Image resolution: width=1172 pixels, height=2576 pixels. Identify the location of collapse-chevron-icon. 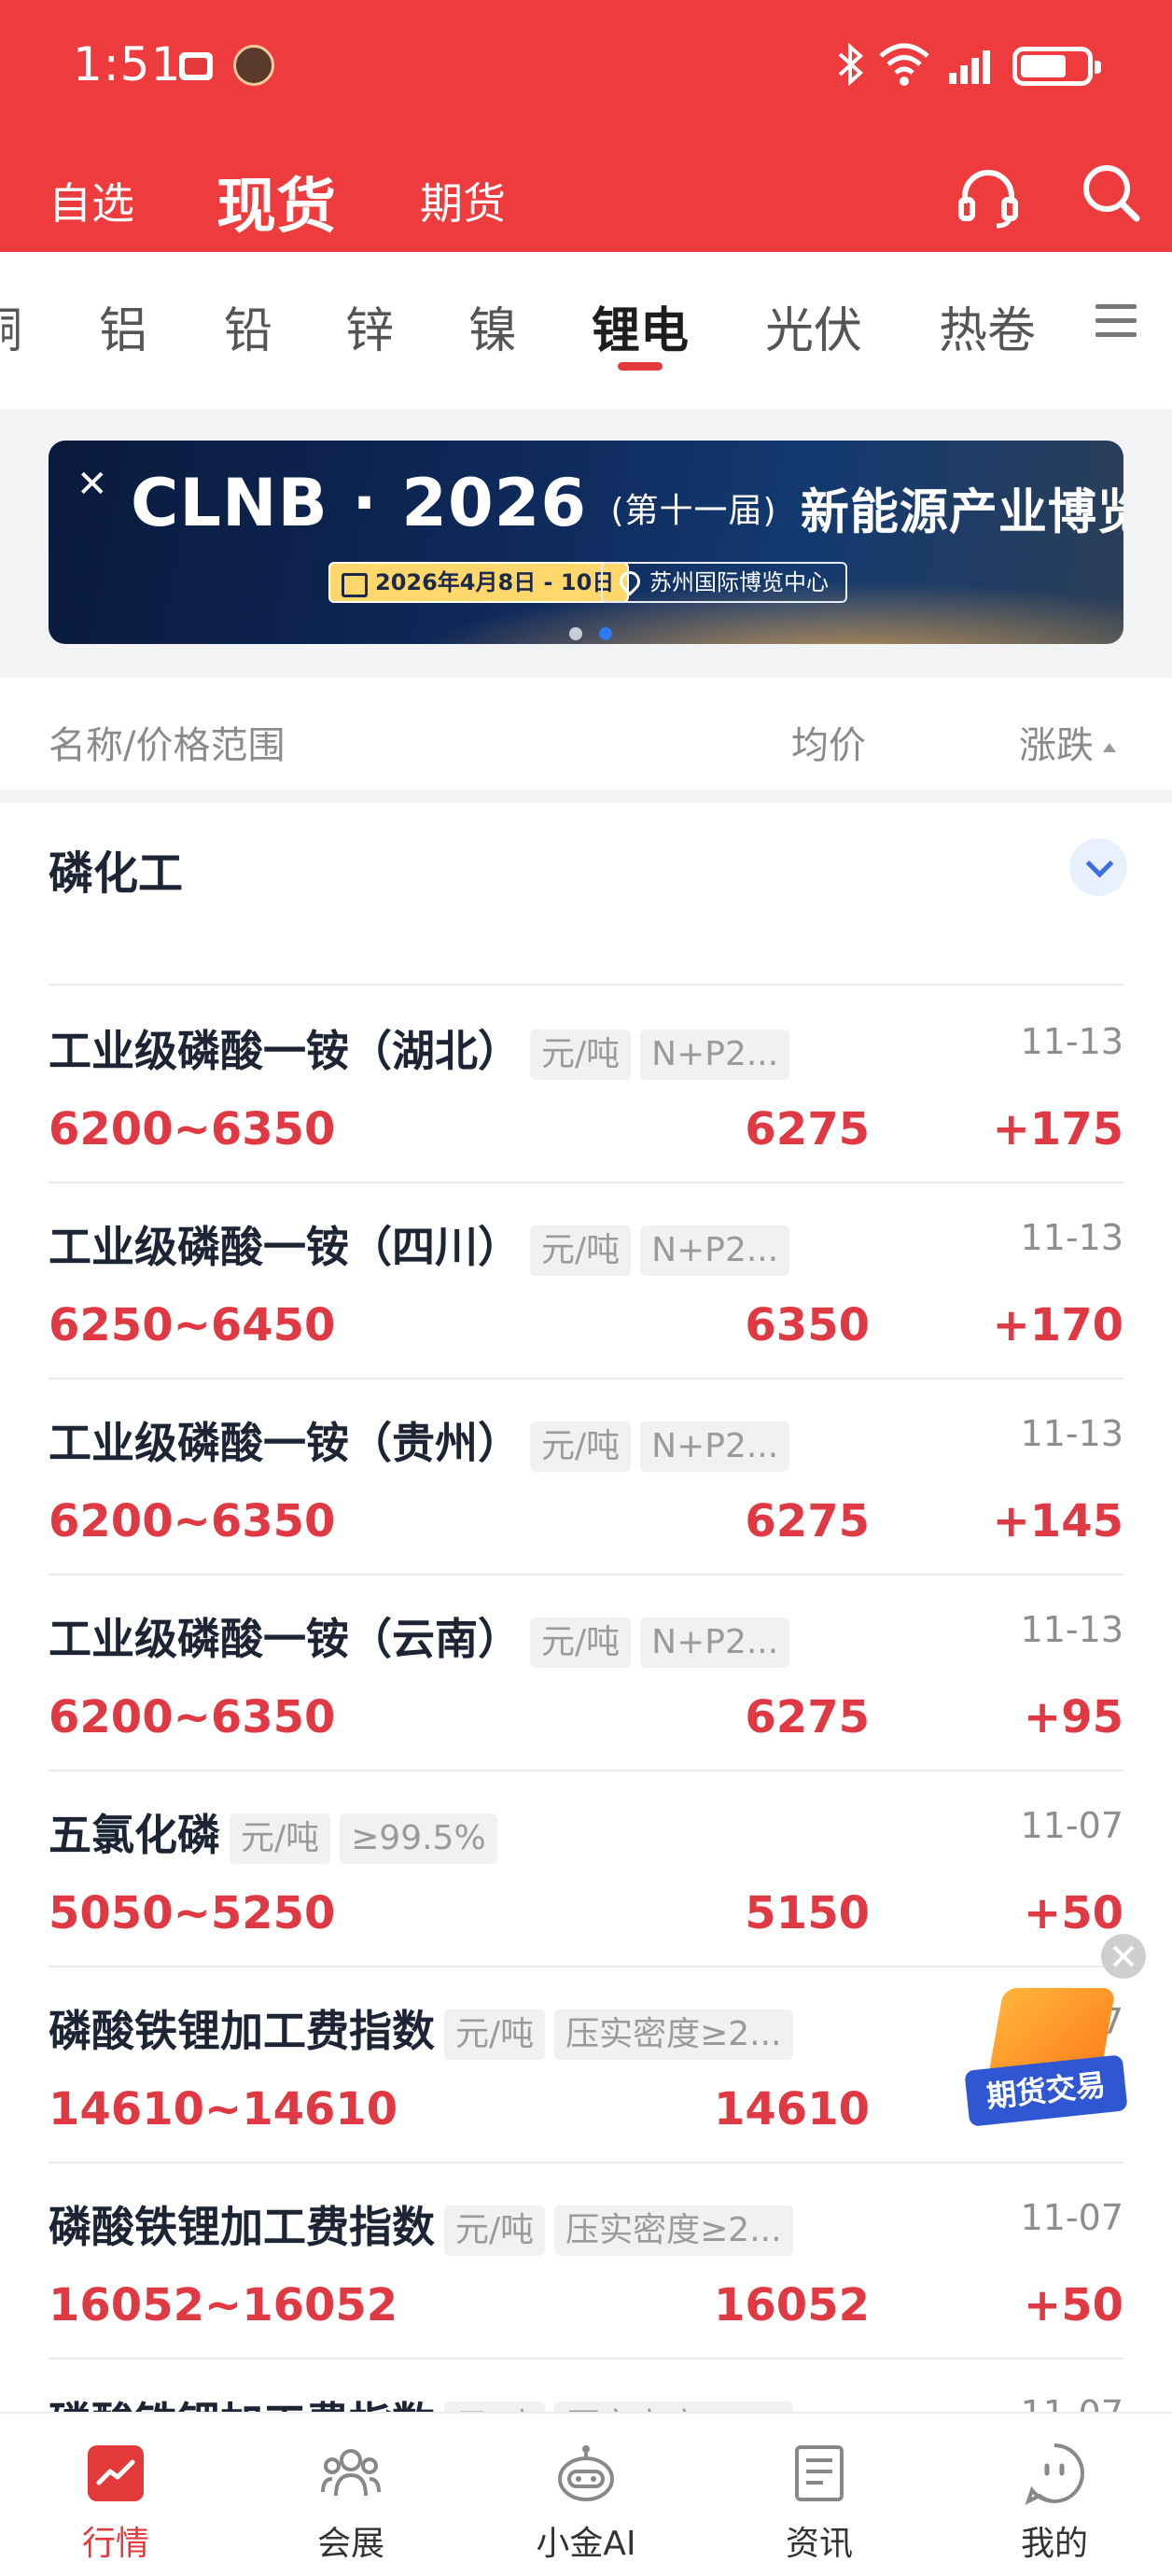
(1098, 867).